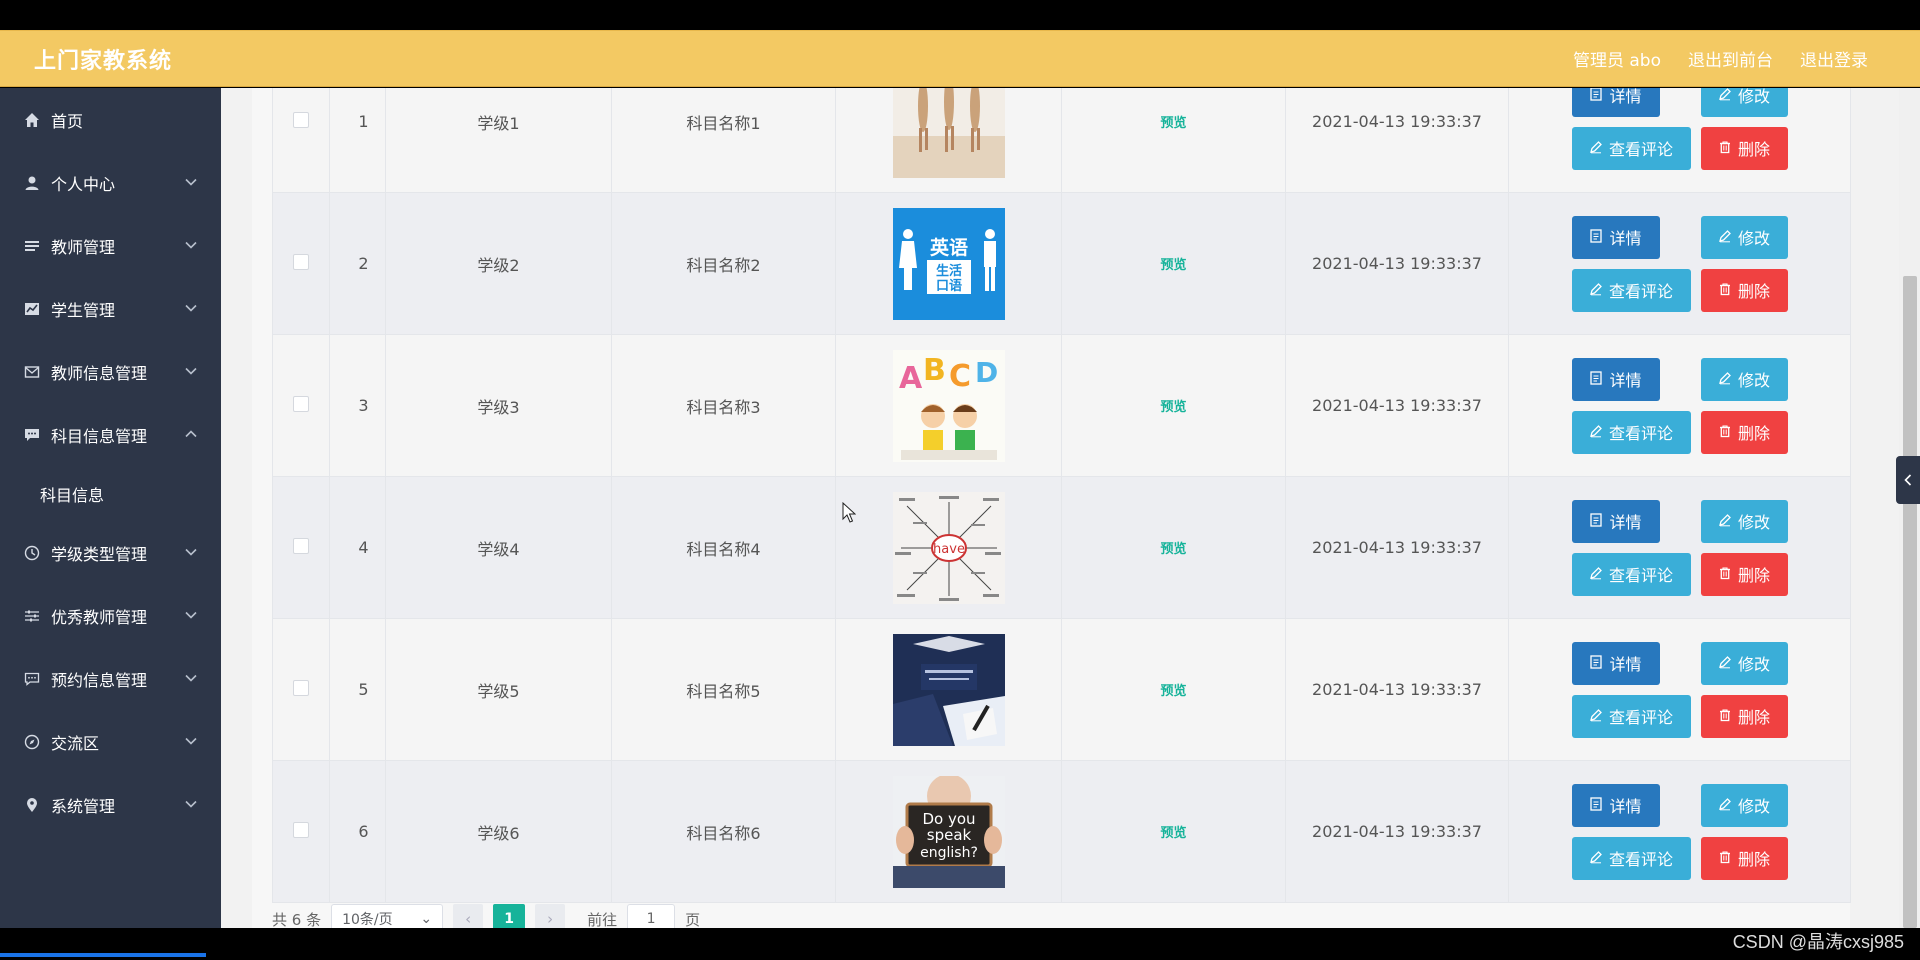 The image size is (1920, 960). Describe the element at coordinates (693, 919) in the screenshot. I see `goto-suffix: 页` at that location.